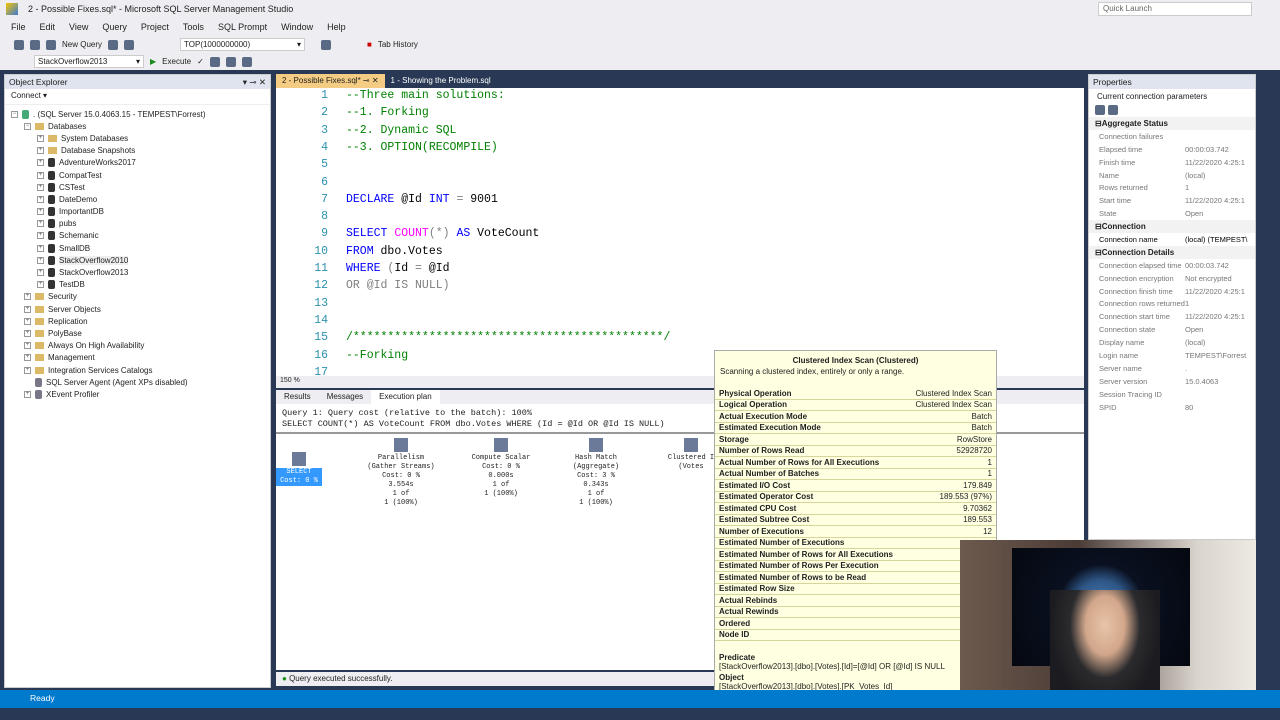 This screenshot has height=720, width=1280. I want to click on property-row: Elapsed time 00:00:03.742, so click(1172, 149).